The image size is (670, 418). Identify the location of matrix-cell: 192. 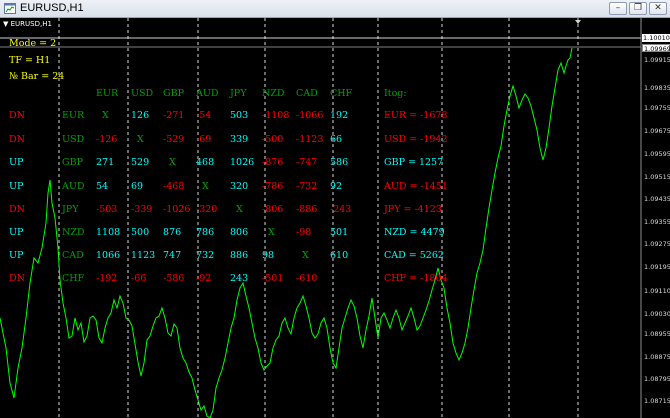
(339, 115).